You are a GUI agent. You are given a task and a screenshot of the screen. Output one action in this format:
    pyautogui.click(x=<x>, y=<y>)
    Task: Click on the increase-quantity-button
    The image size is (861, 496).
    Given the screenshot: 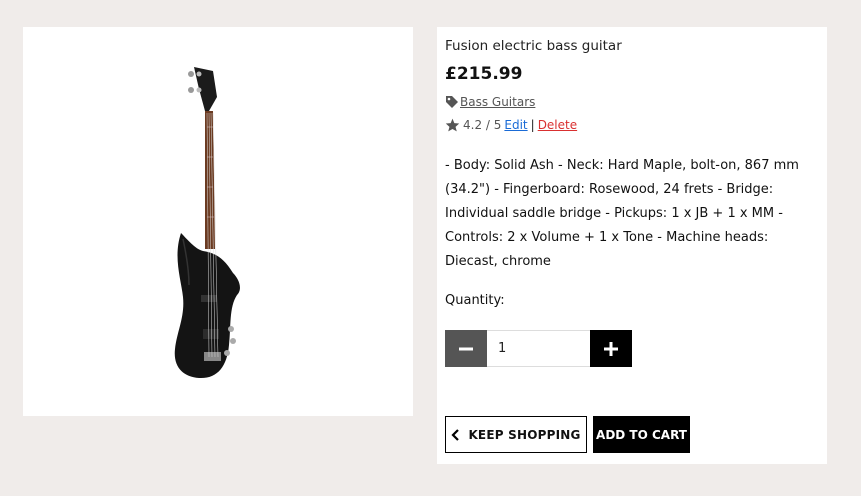 What is the action you would take?
    pyautogui.click(x=611, y=348)
    